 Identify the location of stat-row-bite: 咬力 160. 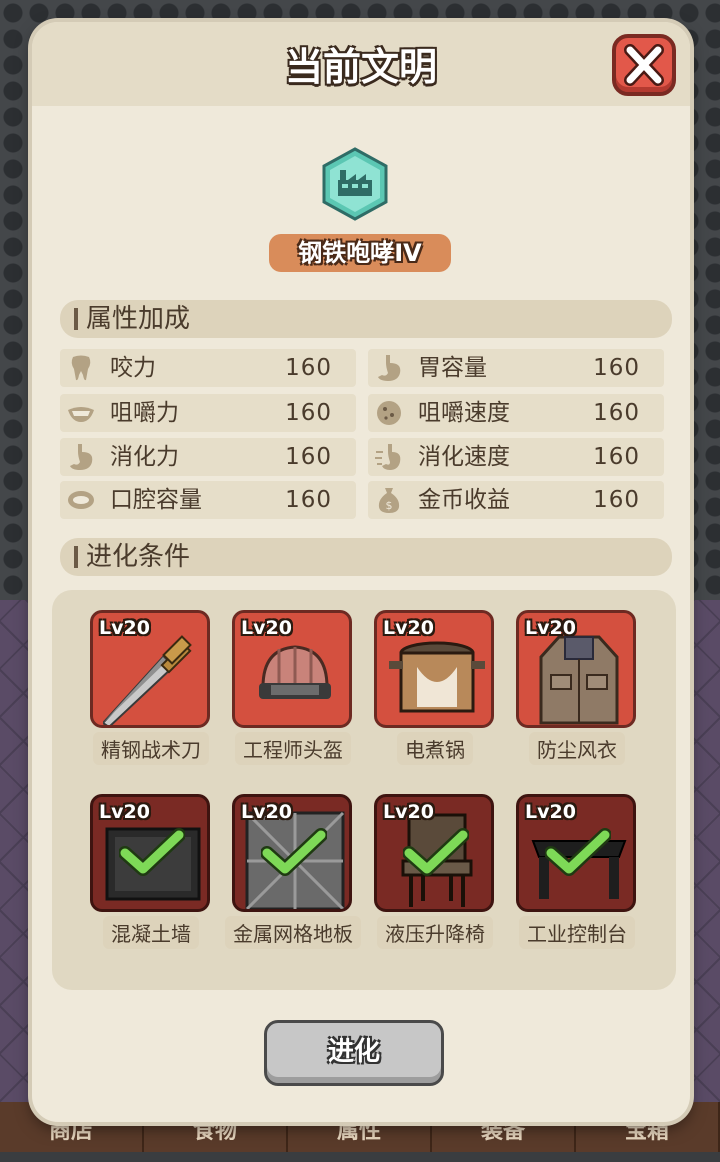
(208, 368).